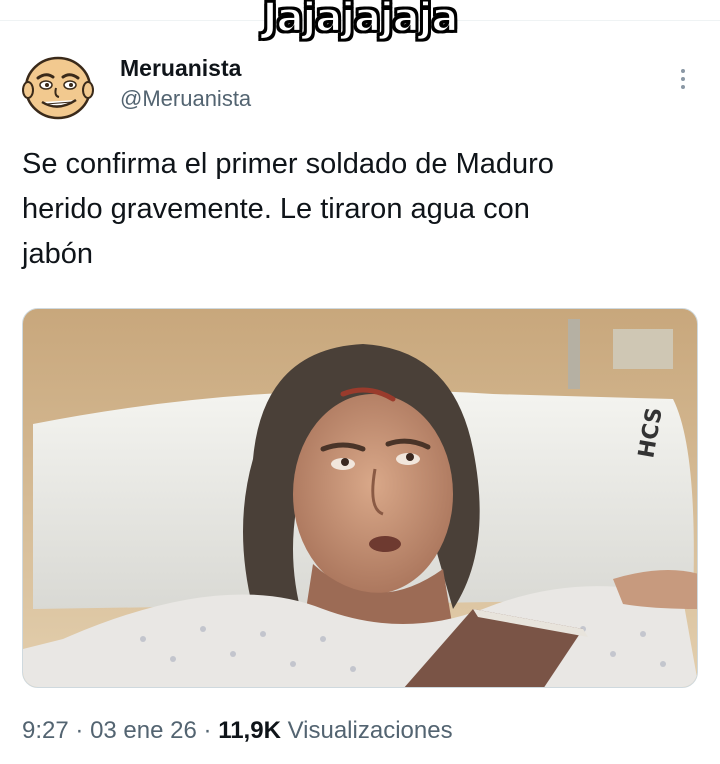 This screenshot has width=720, height=764. I want to click on tweet-text-line: Se confirma el primer soldado de Maduro, so click(288, 164).